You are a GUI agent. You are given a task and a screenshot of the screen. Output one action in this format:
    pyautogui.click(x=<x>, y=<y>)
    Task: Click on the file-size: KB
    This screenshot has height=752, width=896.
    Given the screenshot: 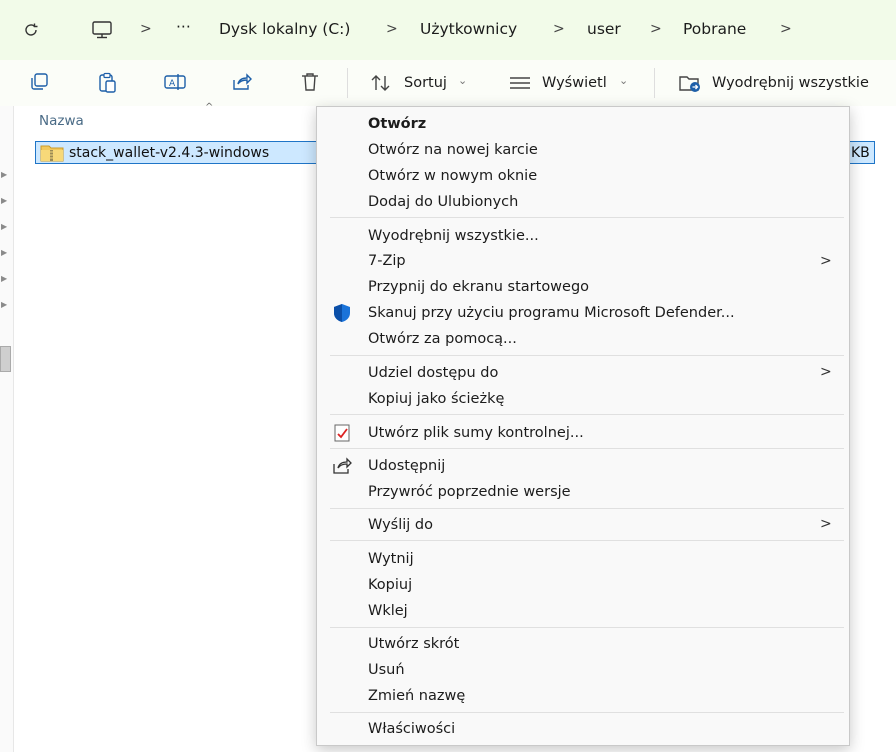 What is the action you would take?
    pyautogui.click(x=860, y=153)
    